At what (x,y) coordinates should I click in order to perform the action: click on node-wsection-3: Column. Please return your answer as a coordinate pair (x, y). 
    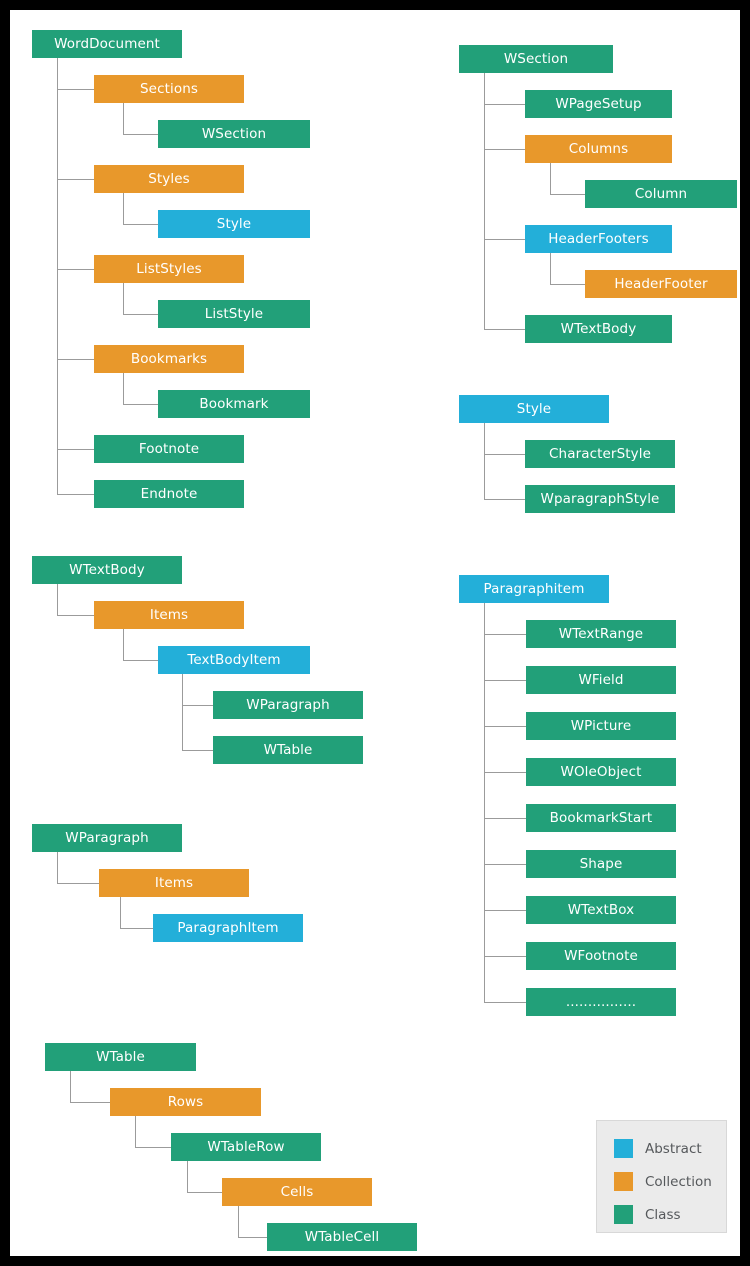
    Looking at the image, I should click on (661, 194).